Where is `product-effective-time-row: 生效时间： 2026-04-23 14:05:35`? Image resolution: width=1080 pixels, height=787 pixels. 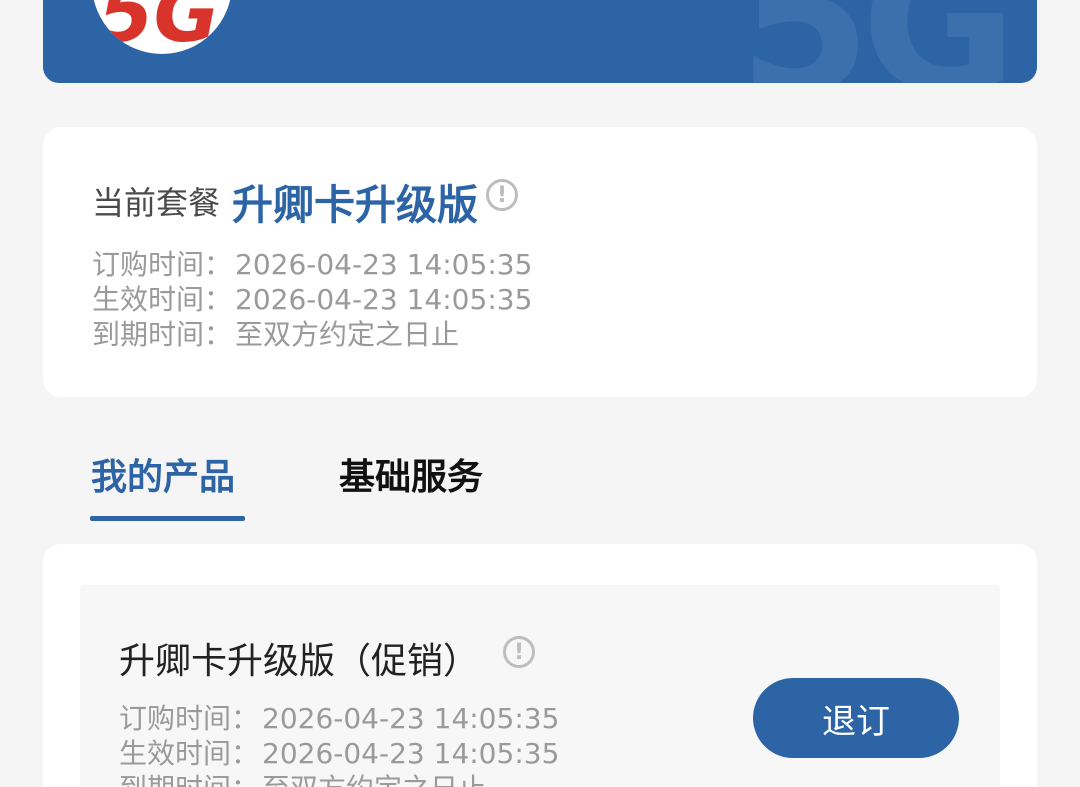 product-effective-time-row: 生效时间： 2026-04-23 14:05:35 is located at coordinates (339, 753).